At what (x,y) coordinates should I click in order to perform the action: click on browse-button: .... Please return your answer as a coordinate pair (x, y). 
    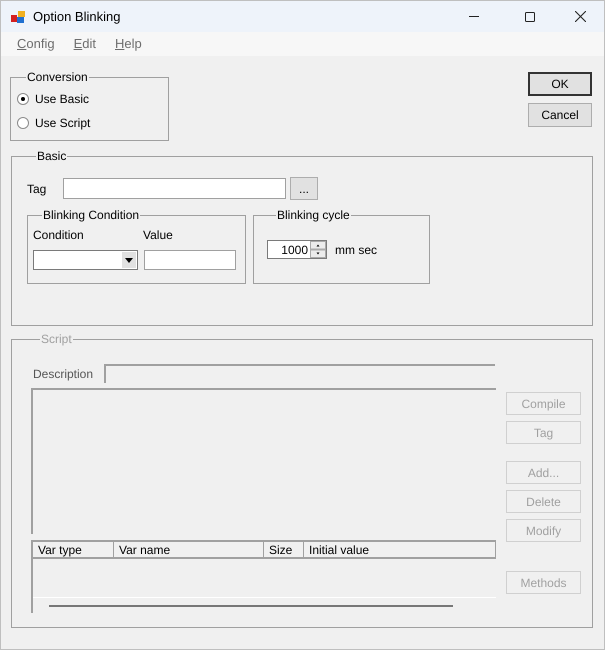
    Looking at the image, I should click on (304, 188).